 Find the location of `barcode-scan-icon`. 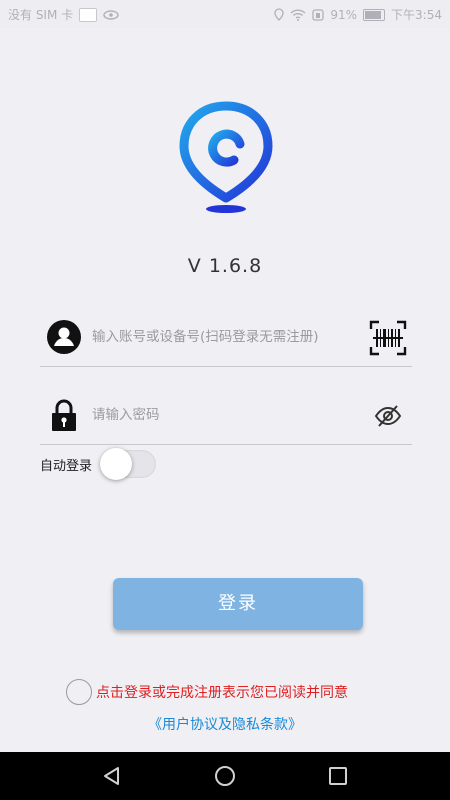

barcode-scan-icon is located at coordinates (388, 338).